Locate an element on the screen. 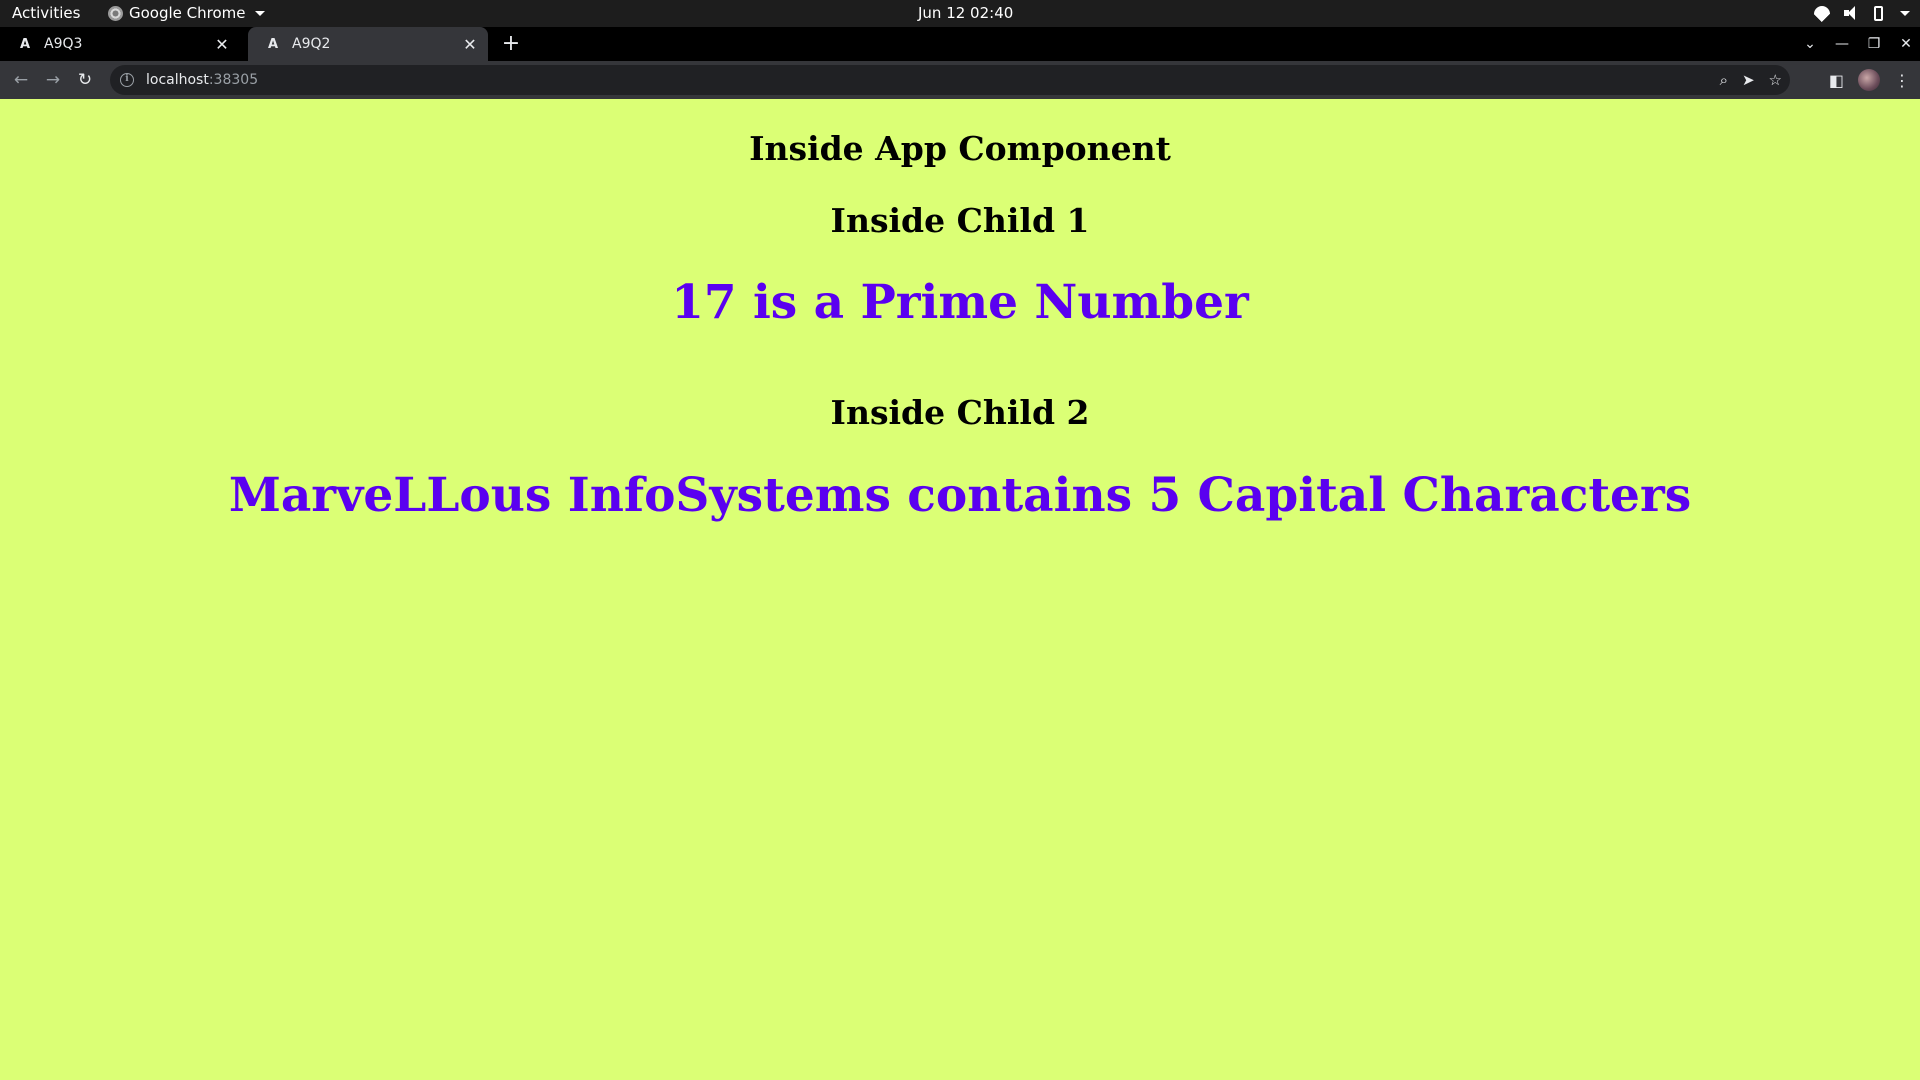  zoom-icon: ⌕ is located at coordinates (1724, 80).